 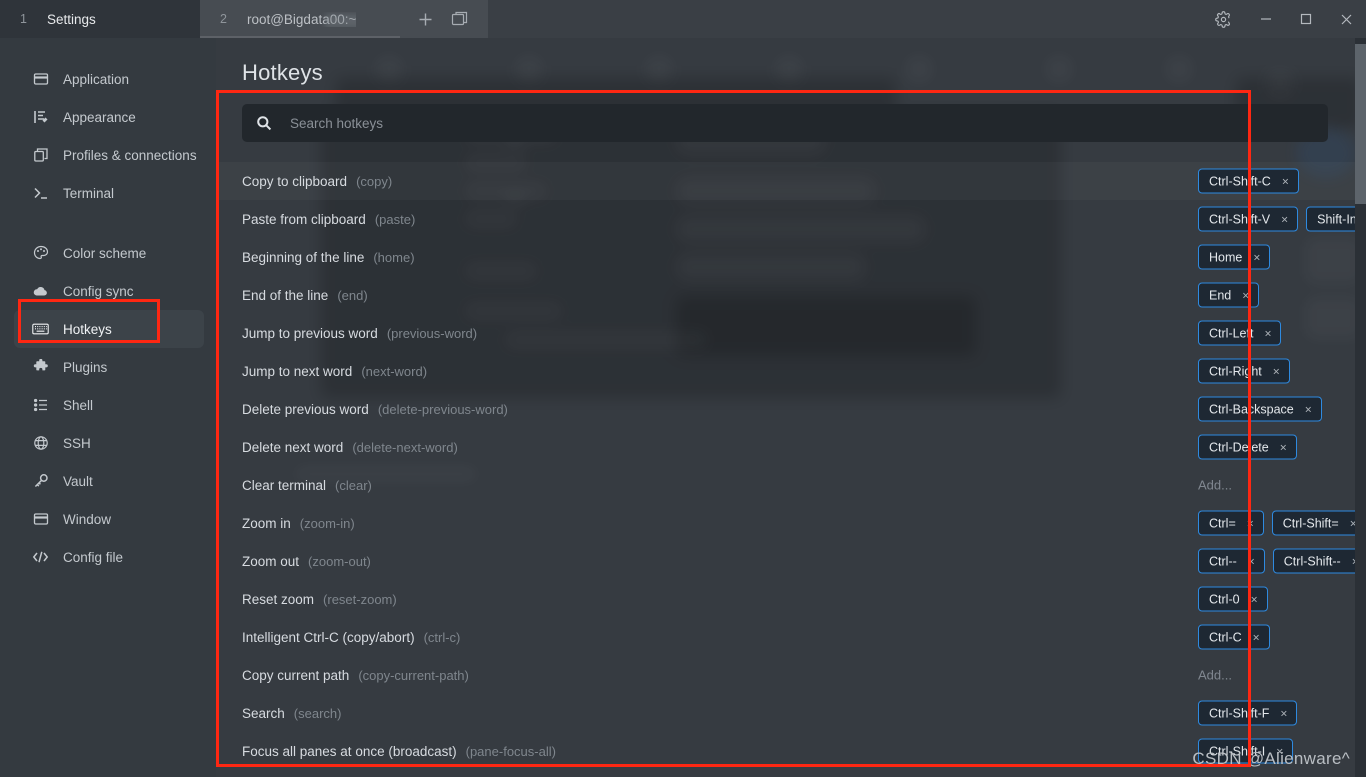 What do you see at coordinates (130, 155) in the screenshot?
I see `sidebar-item-label: Profiles & connections` at bounding box center [130, 155].